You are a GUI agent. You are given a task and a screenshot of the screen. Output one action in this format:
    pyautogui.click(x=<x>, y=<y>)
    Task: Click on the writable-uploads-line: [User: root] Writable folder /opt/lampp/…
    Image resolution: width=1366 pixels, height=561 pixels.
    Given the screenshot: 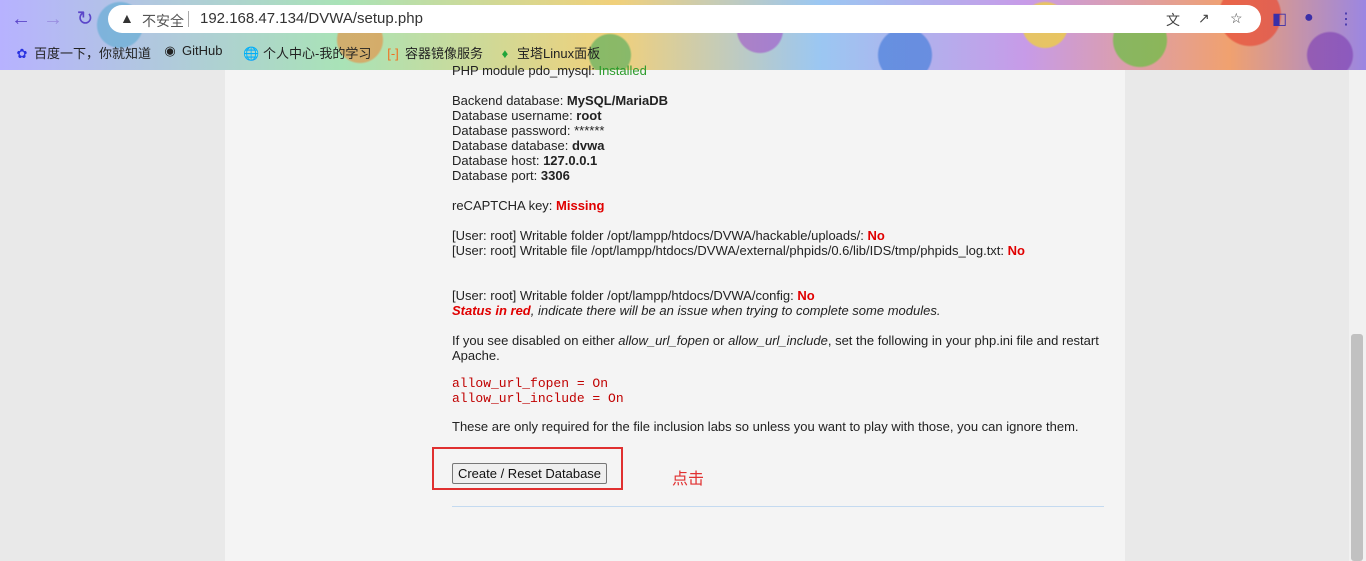 What is the action you would take?
    pyautogui.click(x=668, y=235)
    